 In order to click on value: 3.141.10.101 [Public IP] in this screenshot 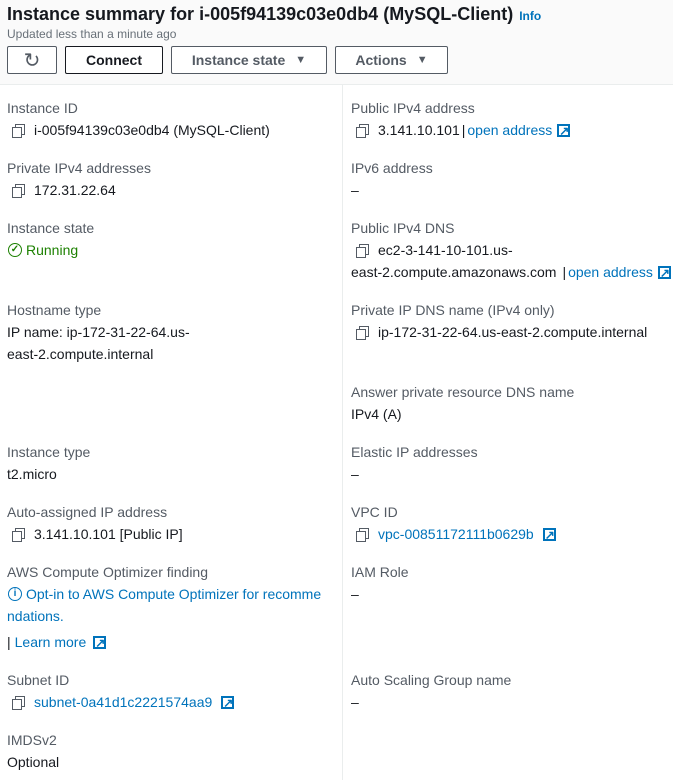, I will do `click(108, 534)`.